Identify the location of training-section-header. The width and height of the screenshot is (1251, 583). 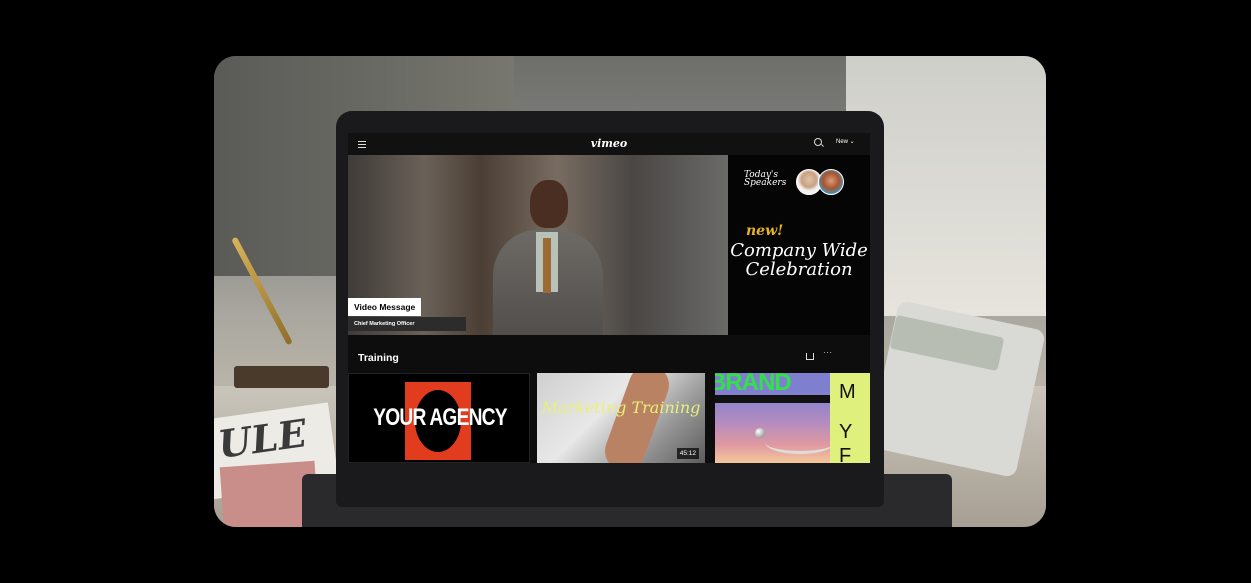
(609, 350).